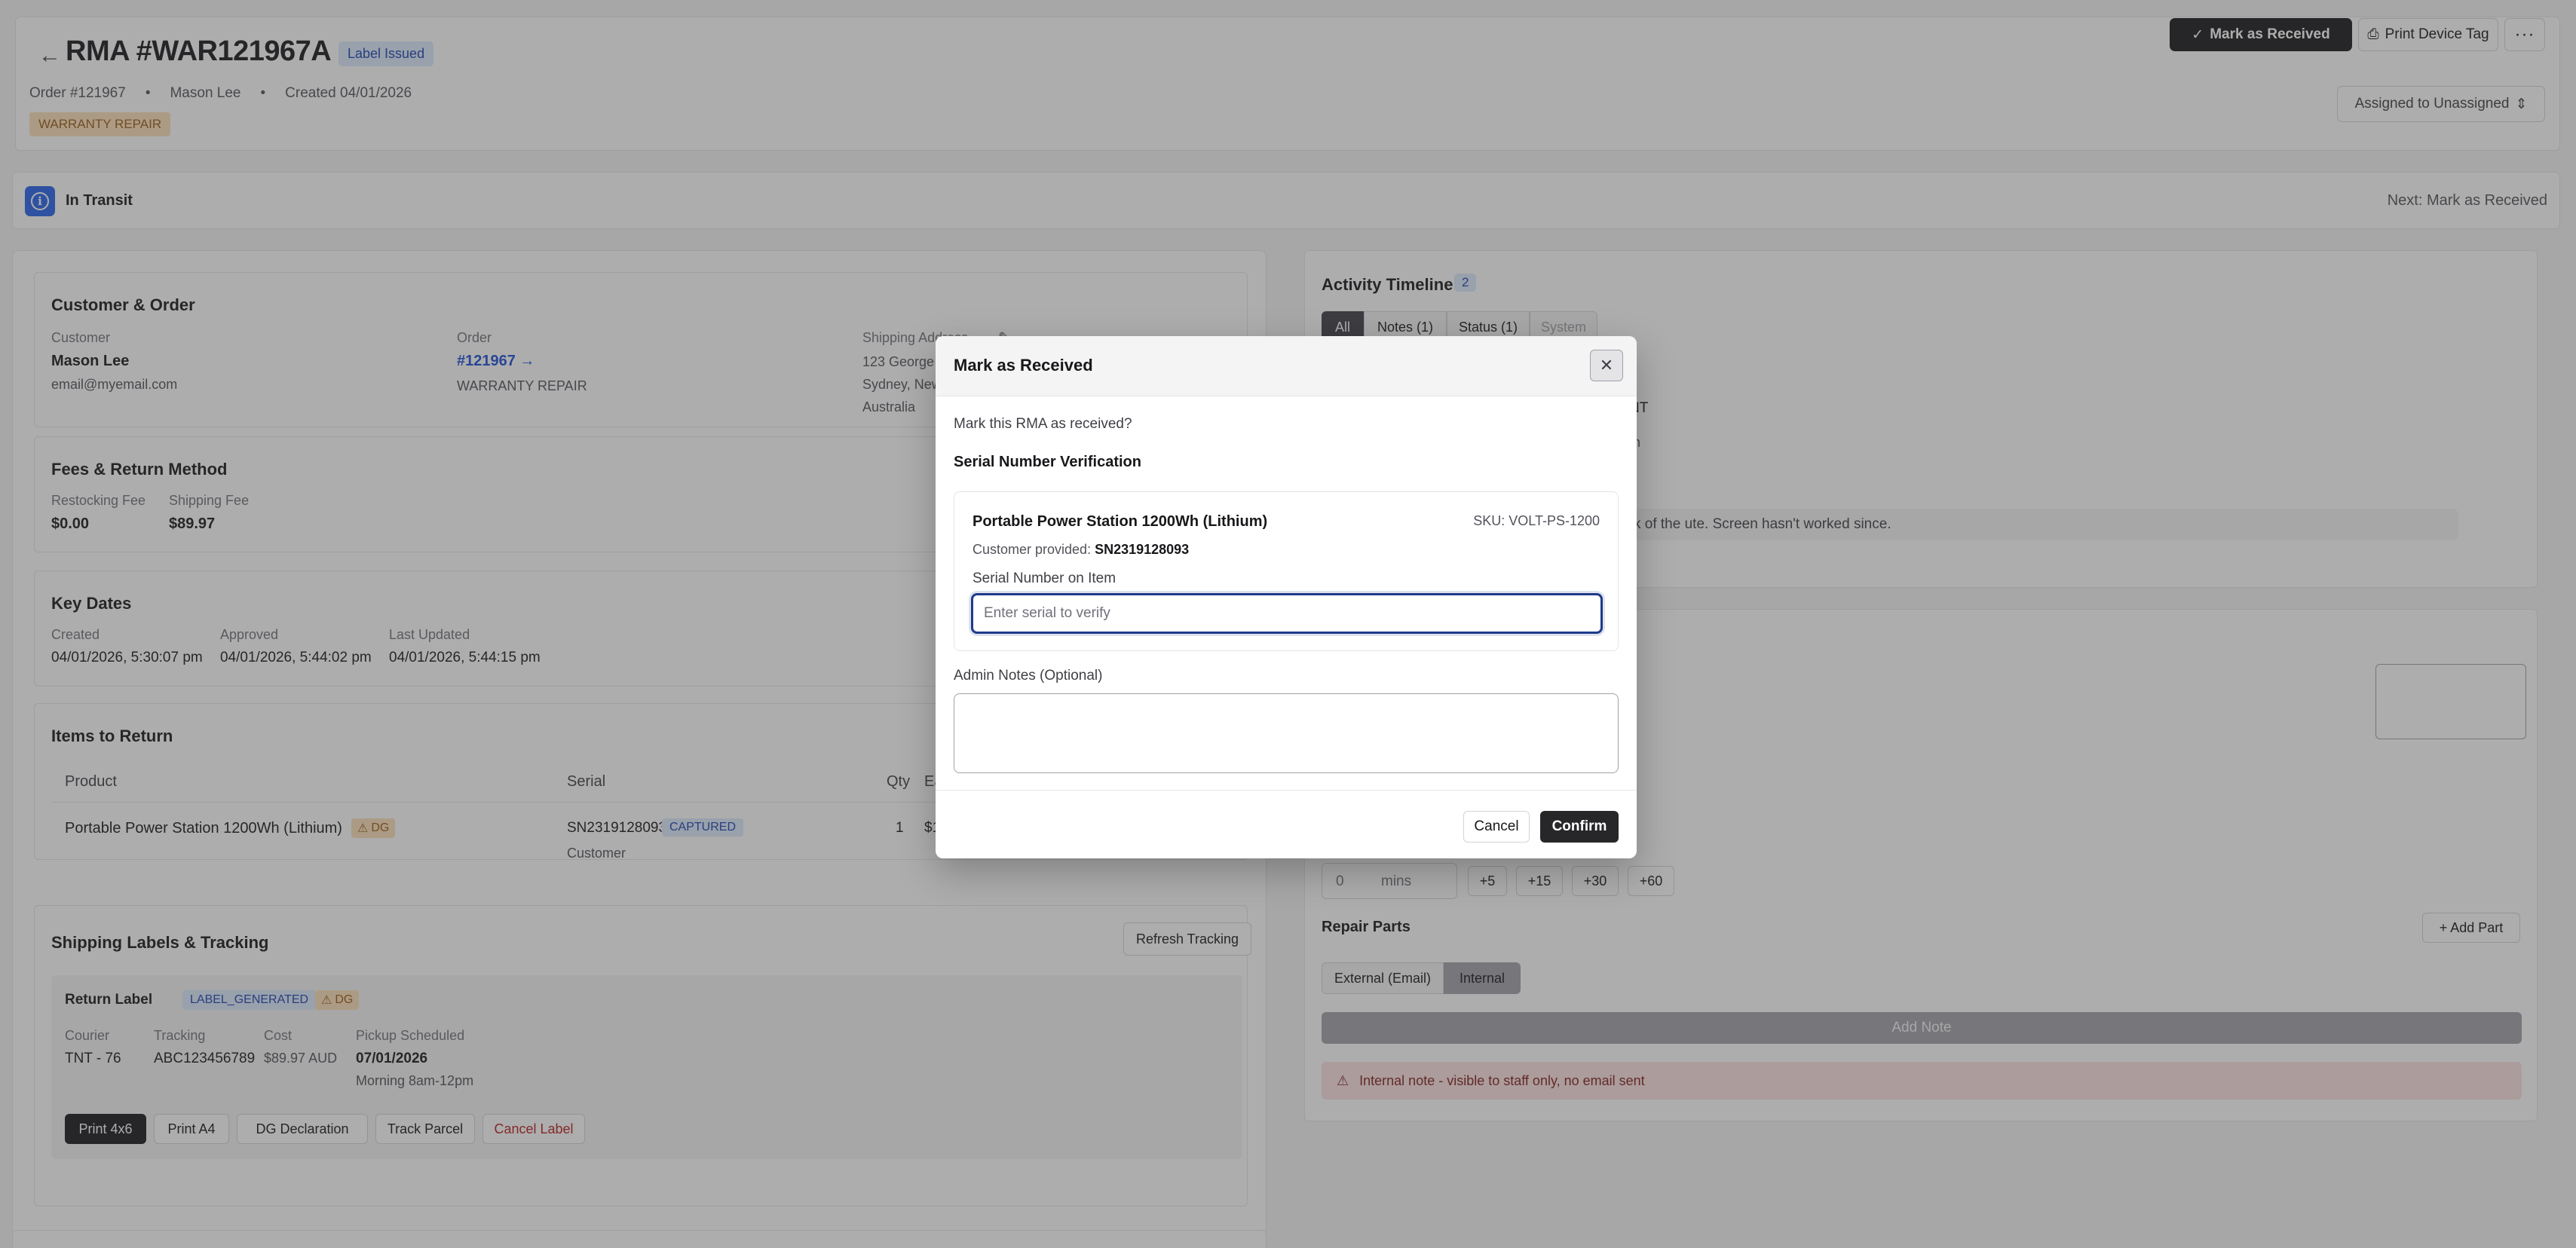 Image resolution: width=2576 pixels, height=1248 pixels. Describe the element at coordinates (1023, 365) in the screenshot. I see `dialog-title: Mark as Received` at that location.